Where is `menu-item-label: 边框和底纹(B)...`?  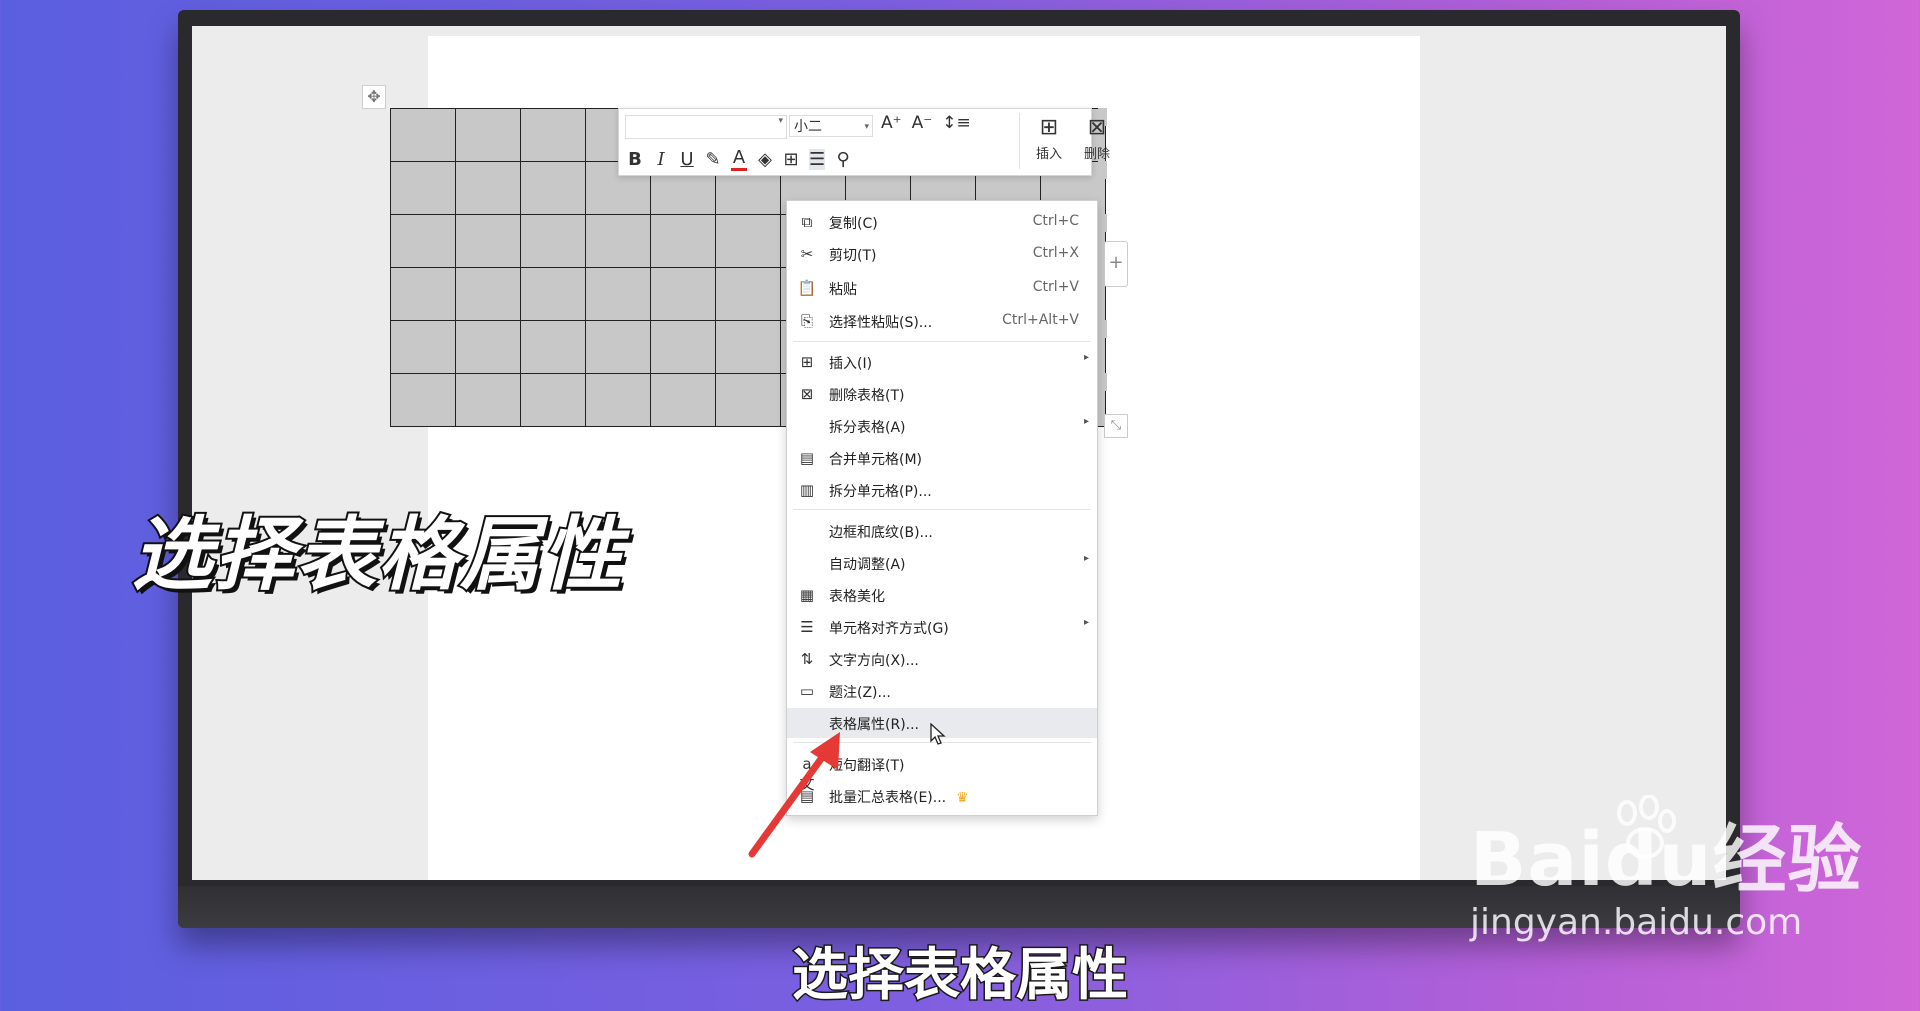 menu-item-label: 边框和底纹(B)... is located at coordinates (881, 533).